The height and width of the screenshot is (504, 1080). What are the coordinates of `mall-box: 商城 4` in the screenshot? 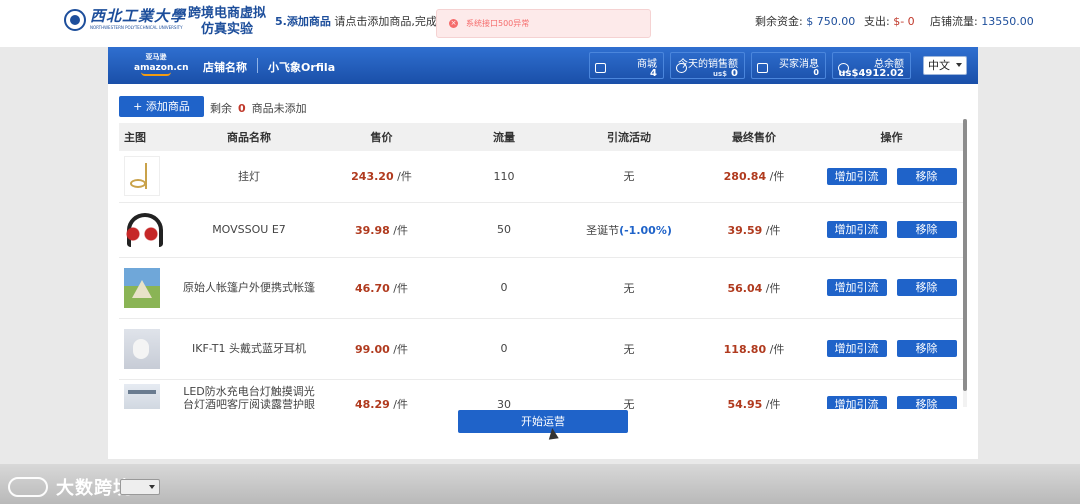 It's located at (626, 65).